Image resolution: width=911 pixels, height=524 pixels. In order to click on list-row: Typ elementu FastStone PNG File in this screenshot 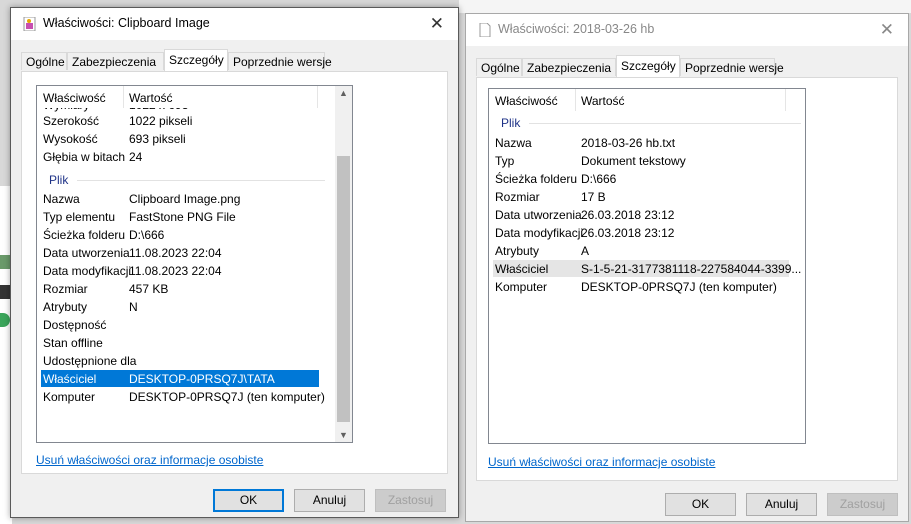, I will do `click(187, 217)`.